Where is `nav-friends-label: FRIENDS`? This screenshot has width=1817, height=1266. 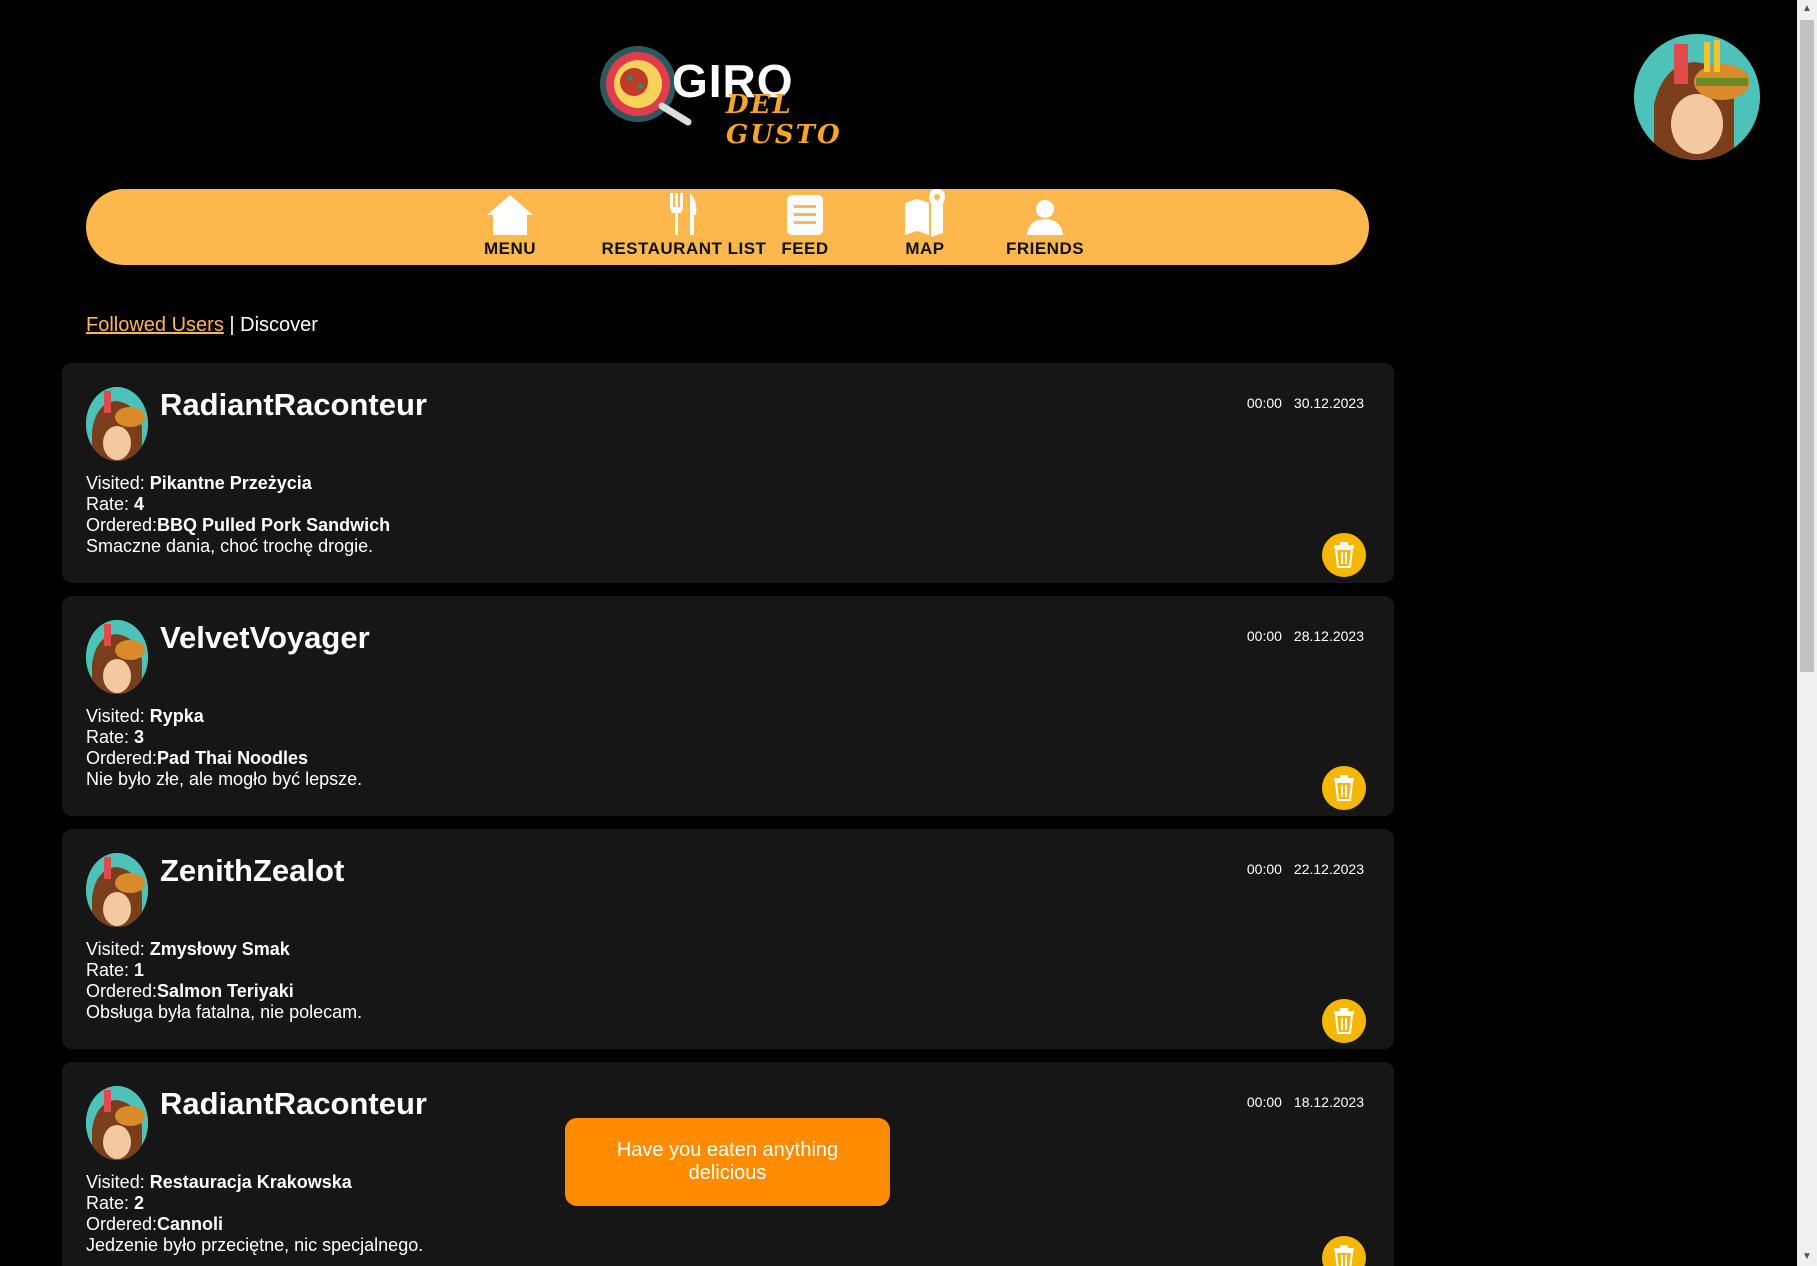
nav-friends-label: FRIENDS is located at coordinates (1045, 248).